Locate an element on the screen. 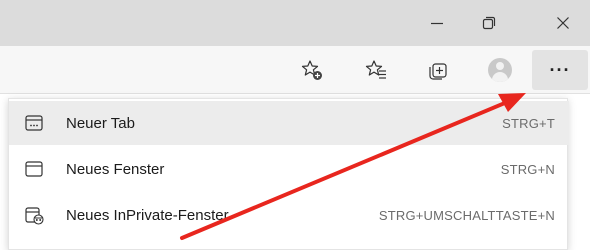 The width and height of the screenshot is (590, 250). more-icon: ··· is located at coordinates (560, 69).